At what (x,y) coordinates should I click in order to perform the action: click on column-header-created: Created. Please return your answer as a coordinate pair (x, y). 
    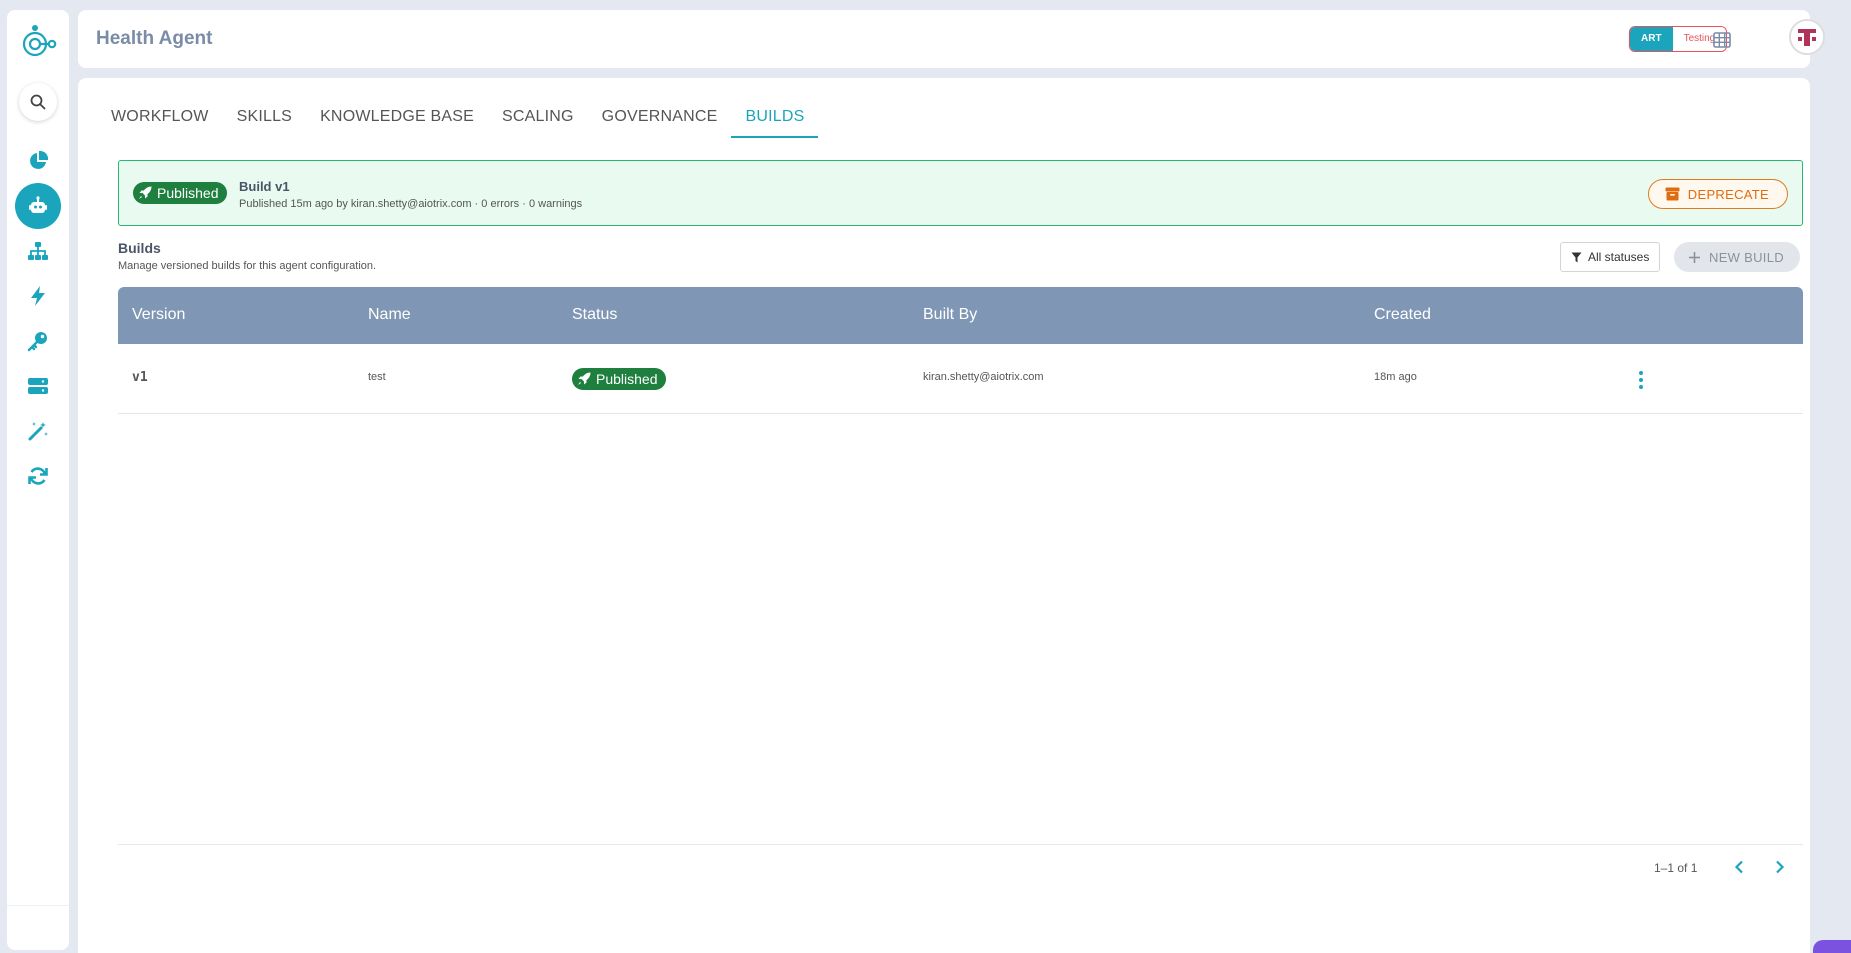
    Looking at the image, I should click on (1402, 315).